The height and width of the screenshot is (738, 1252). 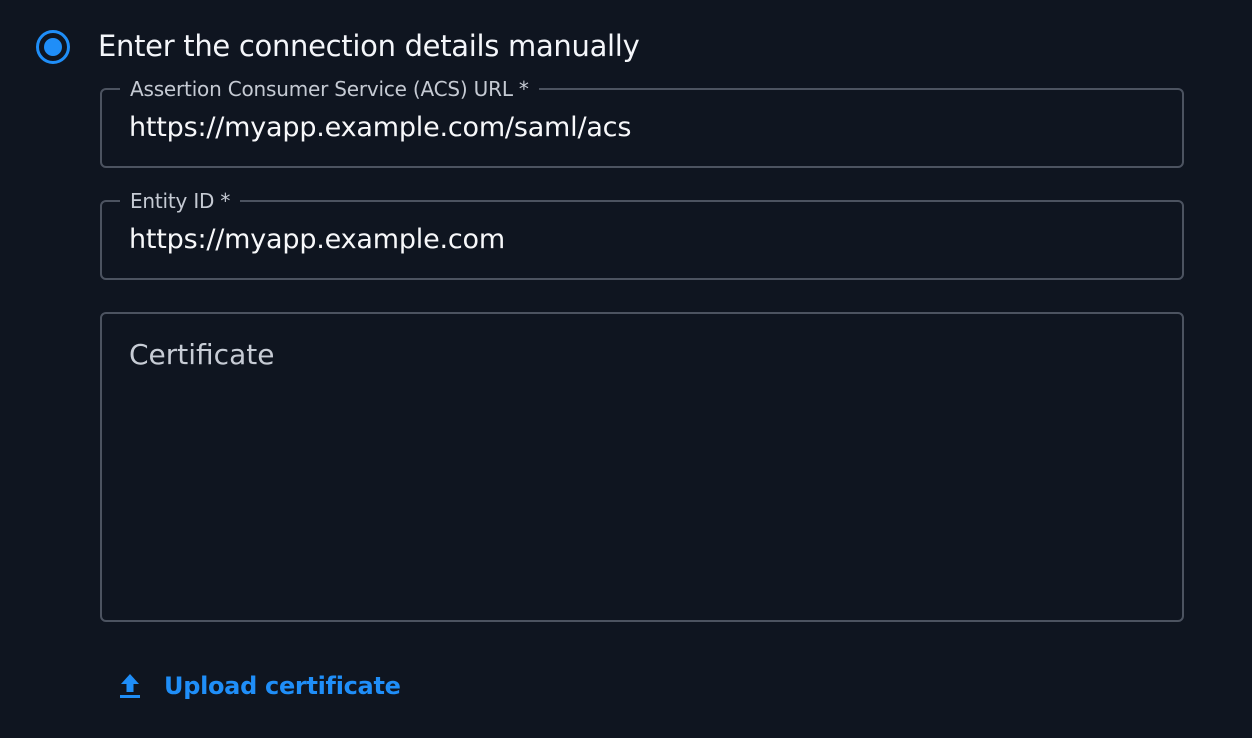 I want to click on upload-icon, so click(x=130, y=686).